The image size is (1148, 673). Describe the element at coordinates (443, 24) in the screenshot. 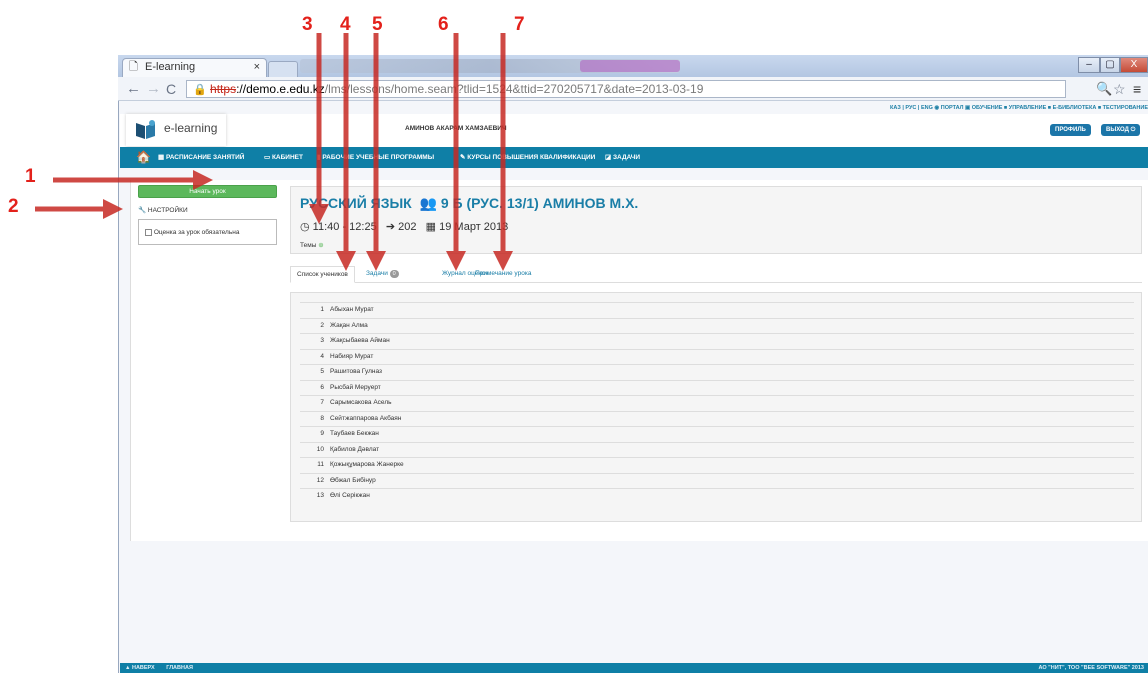

I see `annotation-6: 6` at that location.